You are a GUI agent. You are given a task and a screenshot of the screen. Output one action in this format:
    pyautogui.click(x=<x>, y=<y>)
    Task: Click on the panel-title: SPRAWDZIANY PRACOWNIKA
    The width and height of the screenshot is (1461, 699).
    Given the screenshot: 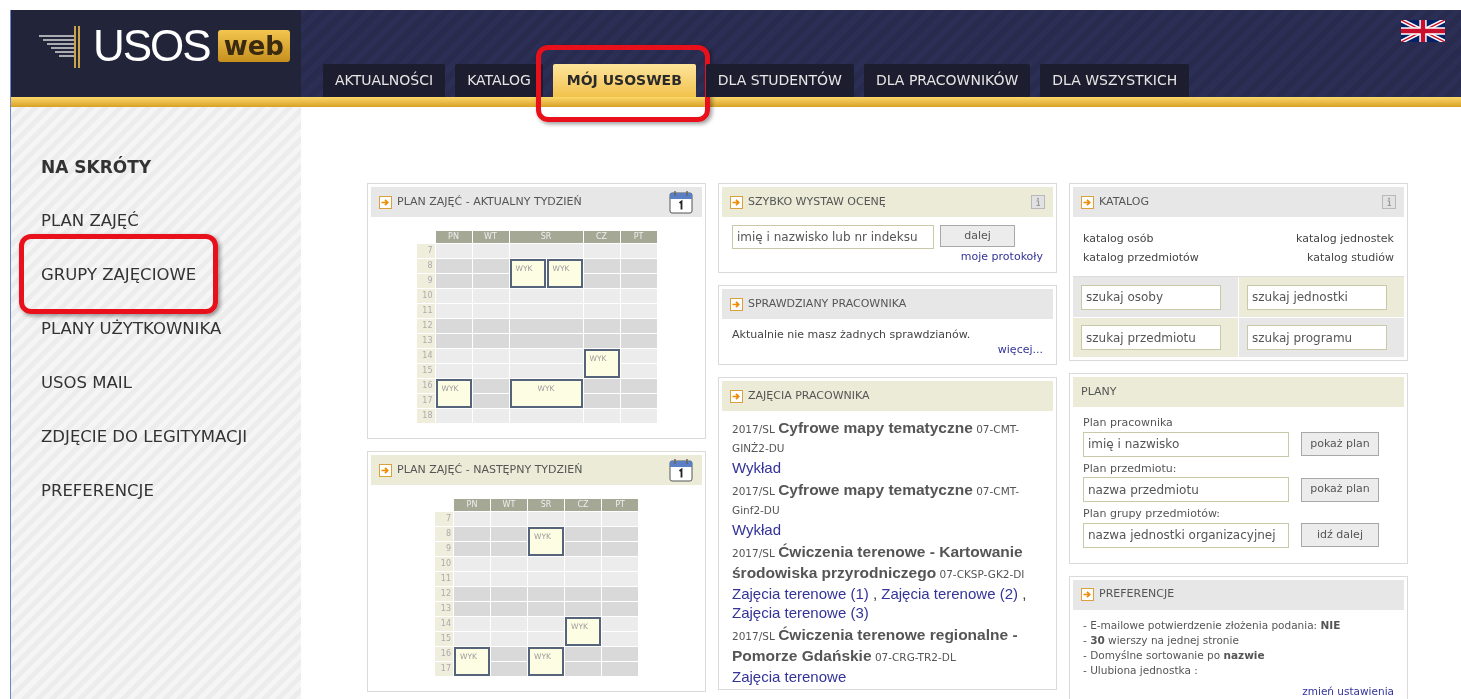 What is the action you would take?
    pyautogui.click(x=827, y=303)
    